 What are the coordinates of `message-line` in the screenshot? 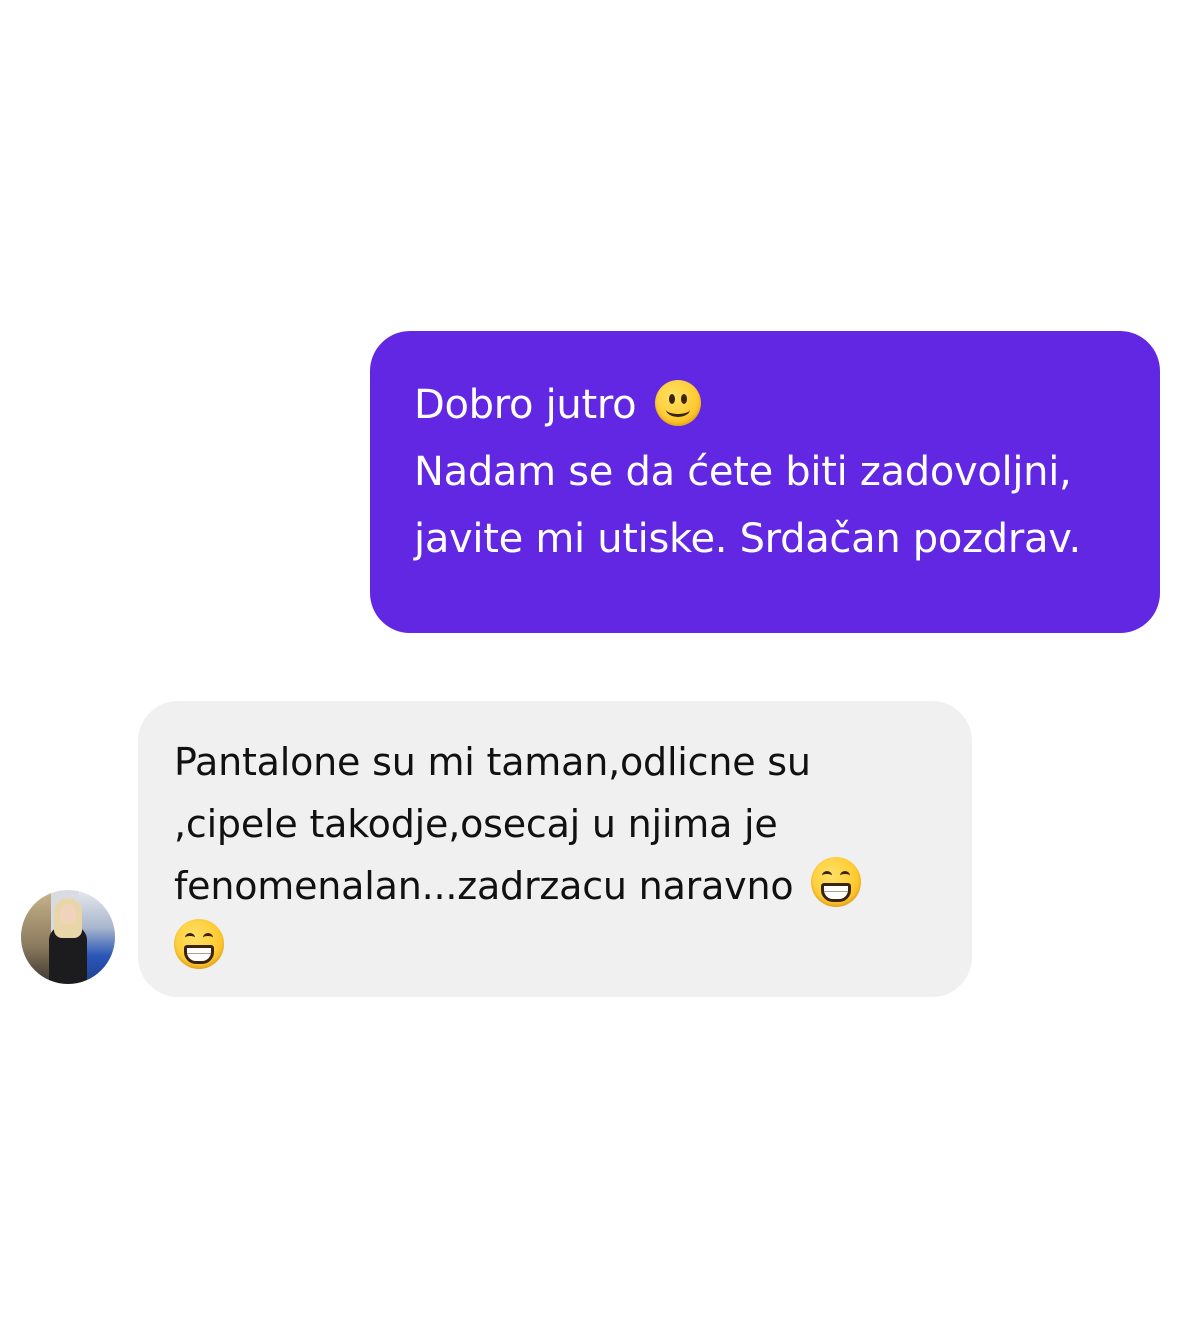 It's located at (558, 948).